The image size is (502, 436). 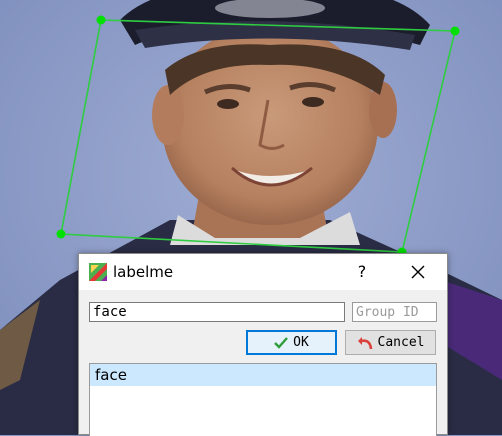 What do you see at coordinates (263, 375) in the screenshot?
I see `list-item: face` at bounding box center [263, 375].